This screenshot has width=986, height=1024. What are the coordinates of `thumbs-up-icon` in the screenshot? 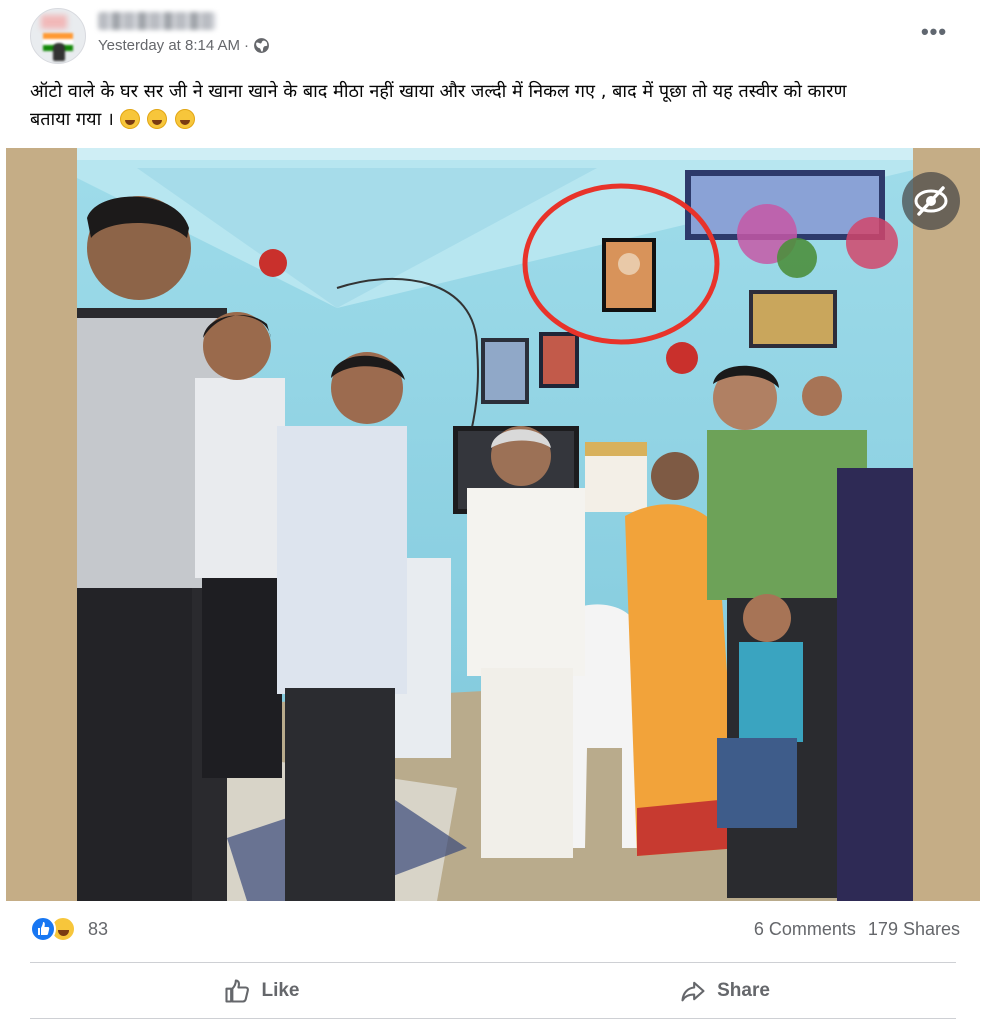 It's located at (237, 991).